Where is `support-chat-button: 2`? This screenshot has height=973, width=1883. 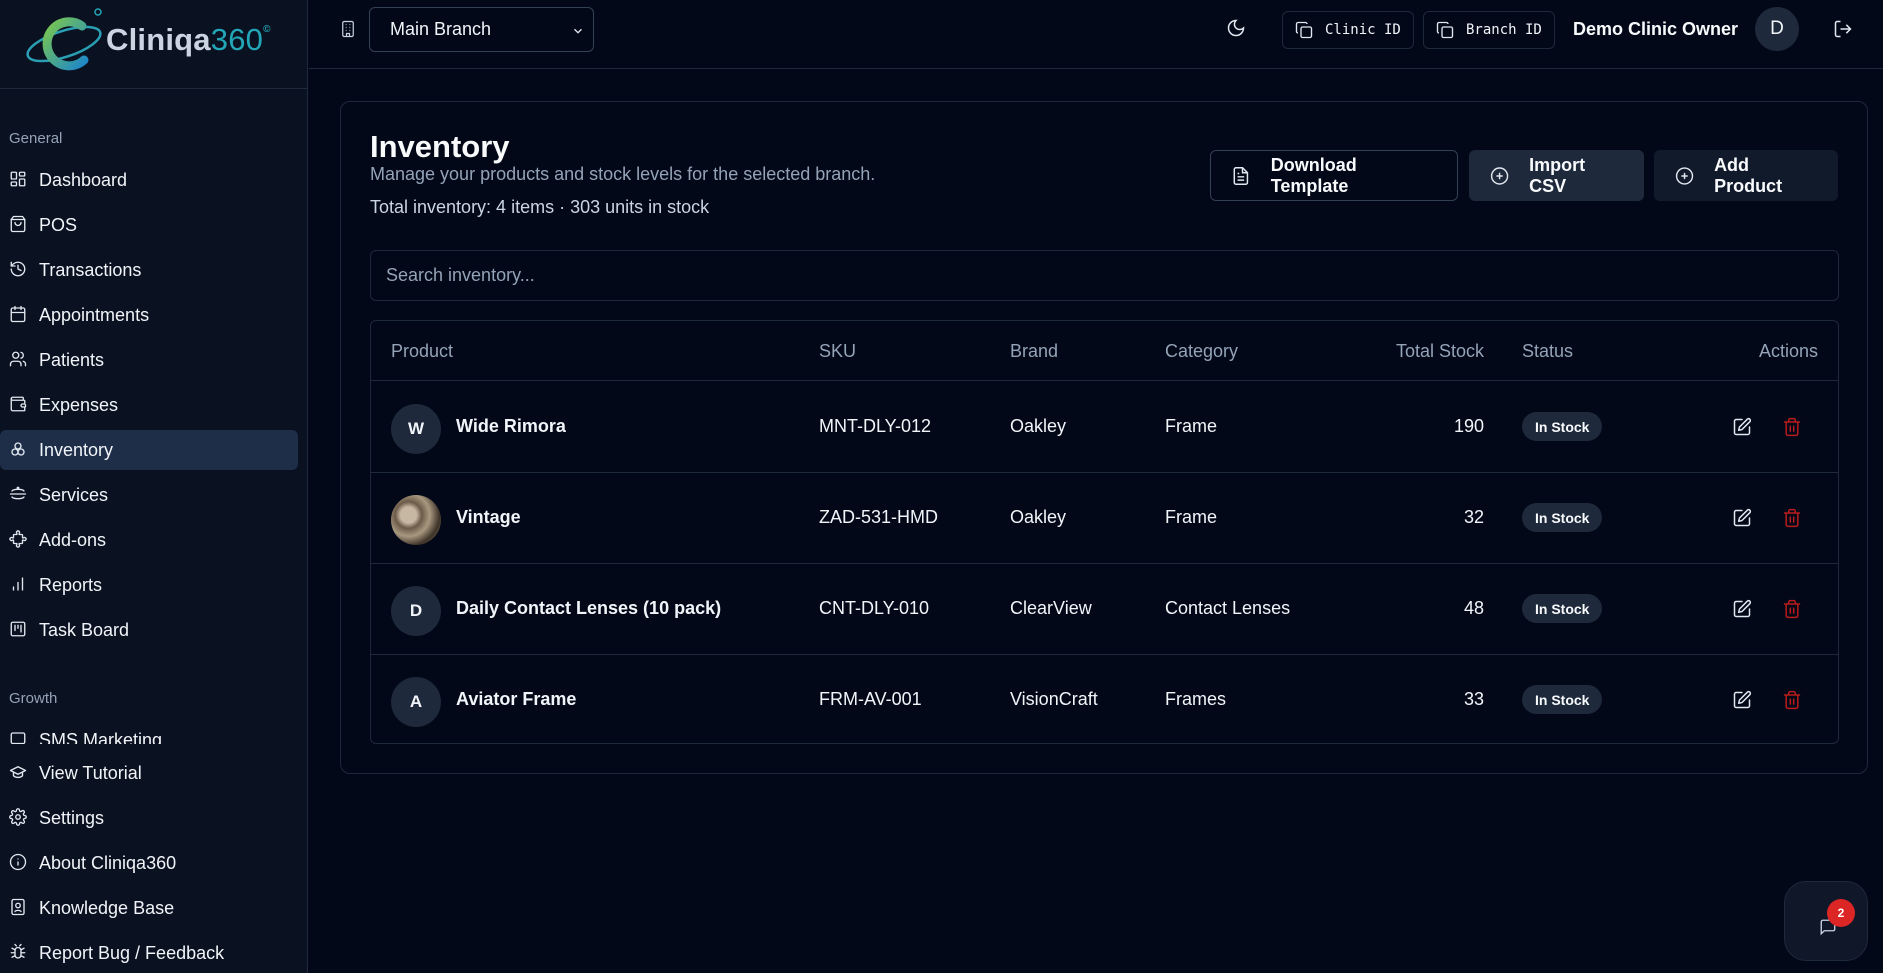 support-chat-button: 2 is located at coordinates (1826, 921).